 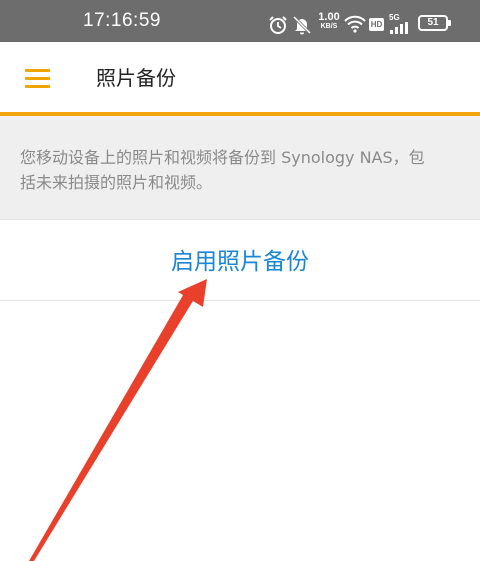 I want to click on mute-icon, so click(x=302, y=25).